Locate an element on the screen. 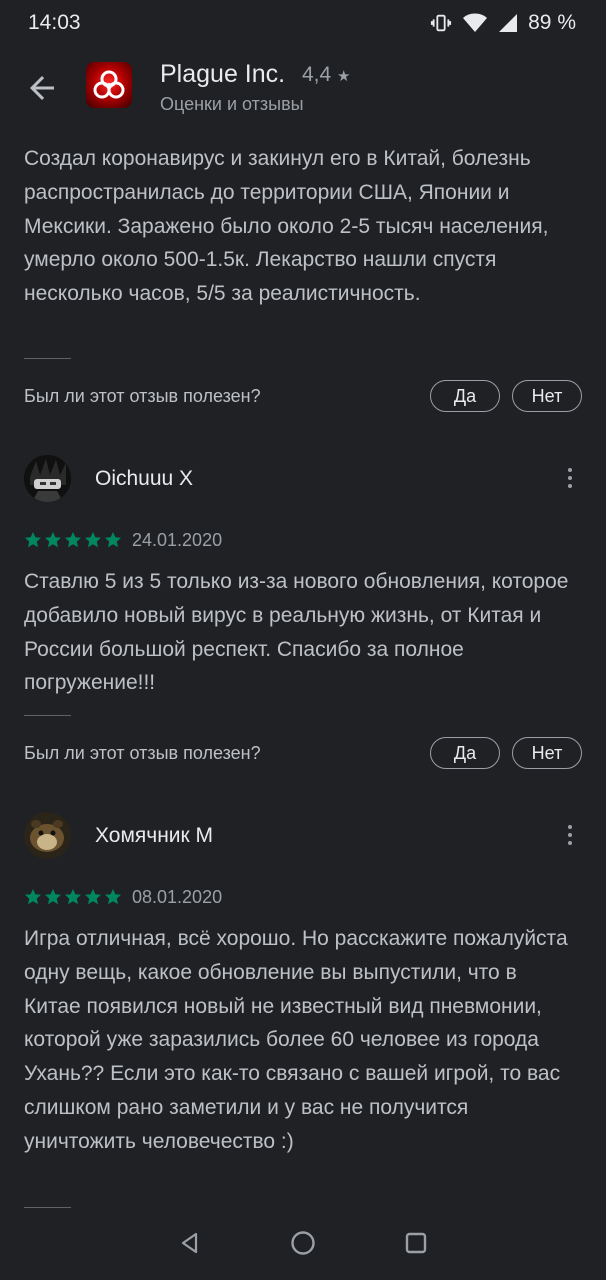 This screenshot has width=606, height=1280. arrow-back-icon is located at coordinates (42, 88).